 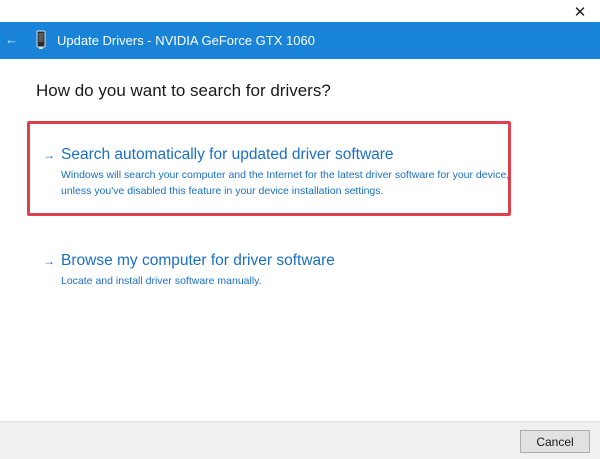 What do you see at coordinates (198, 261) in the screenshot?
I see `option-title: Browse my computer for driver software` at bounding box center [198, 261].